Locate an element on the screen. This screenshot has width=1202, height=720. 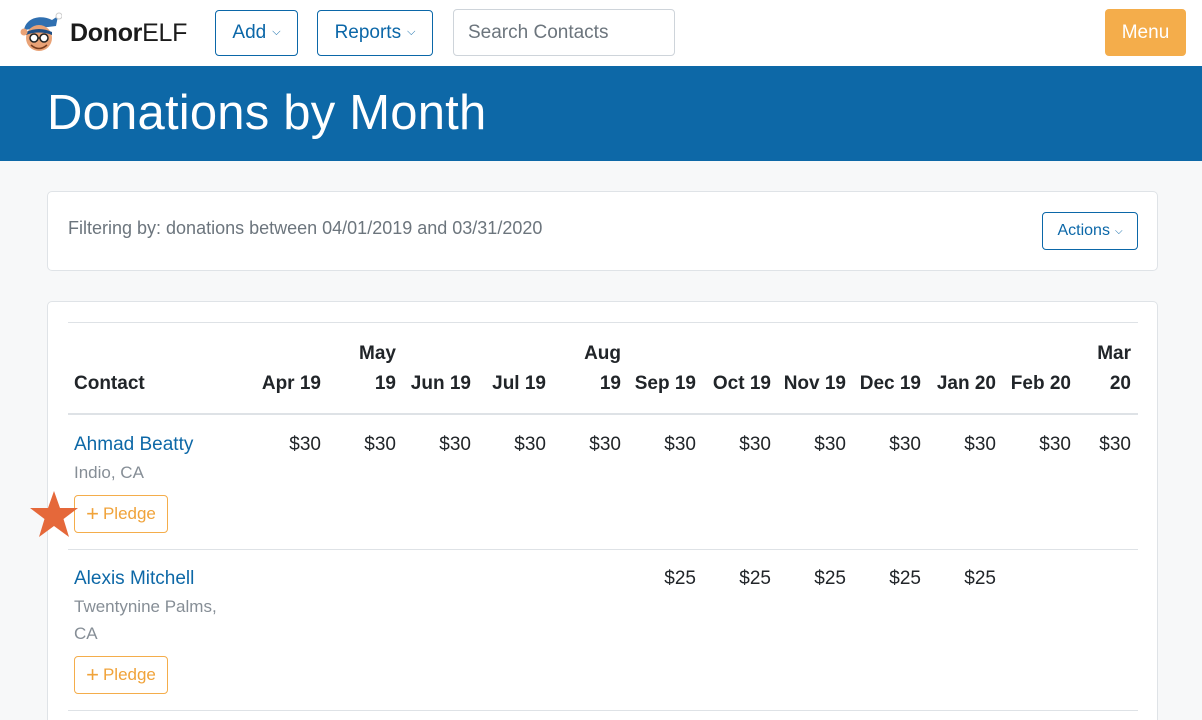
reports-dropdown-button: Reports ⌵ is located at coordinates (375, 33).